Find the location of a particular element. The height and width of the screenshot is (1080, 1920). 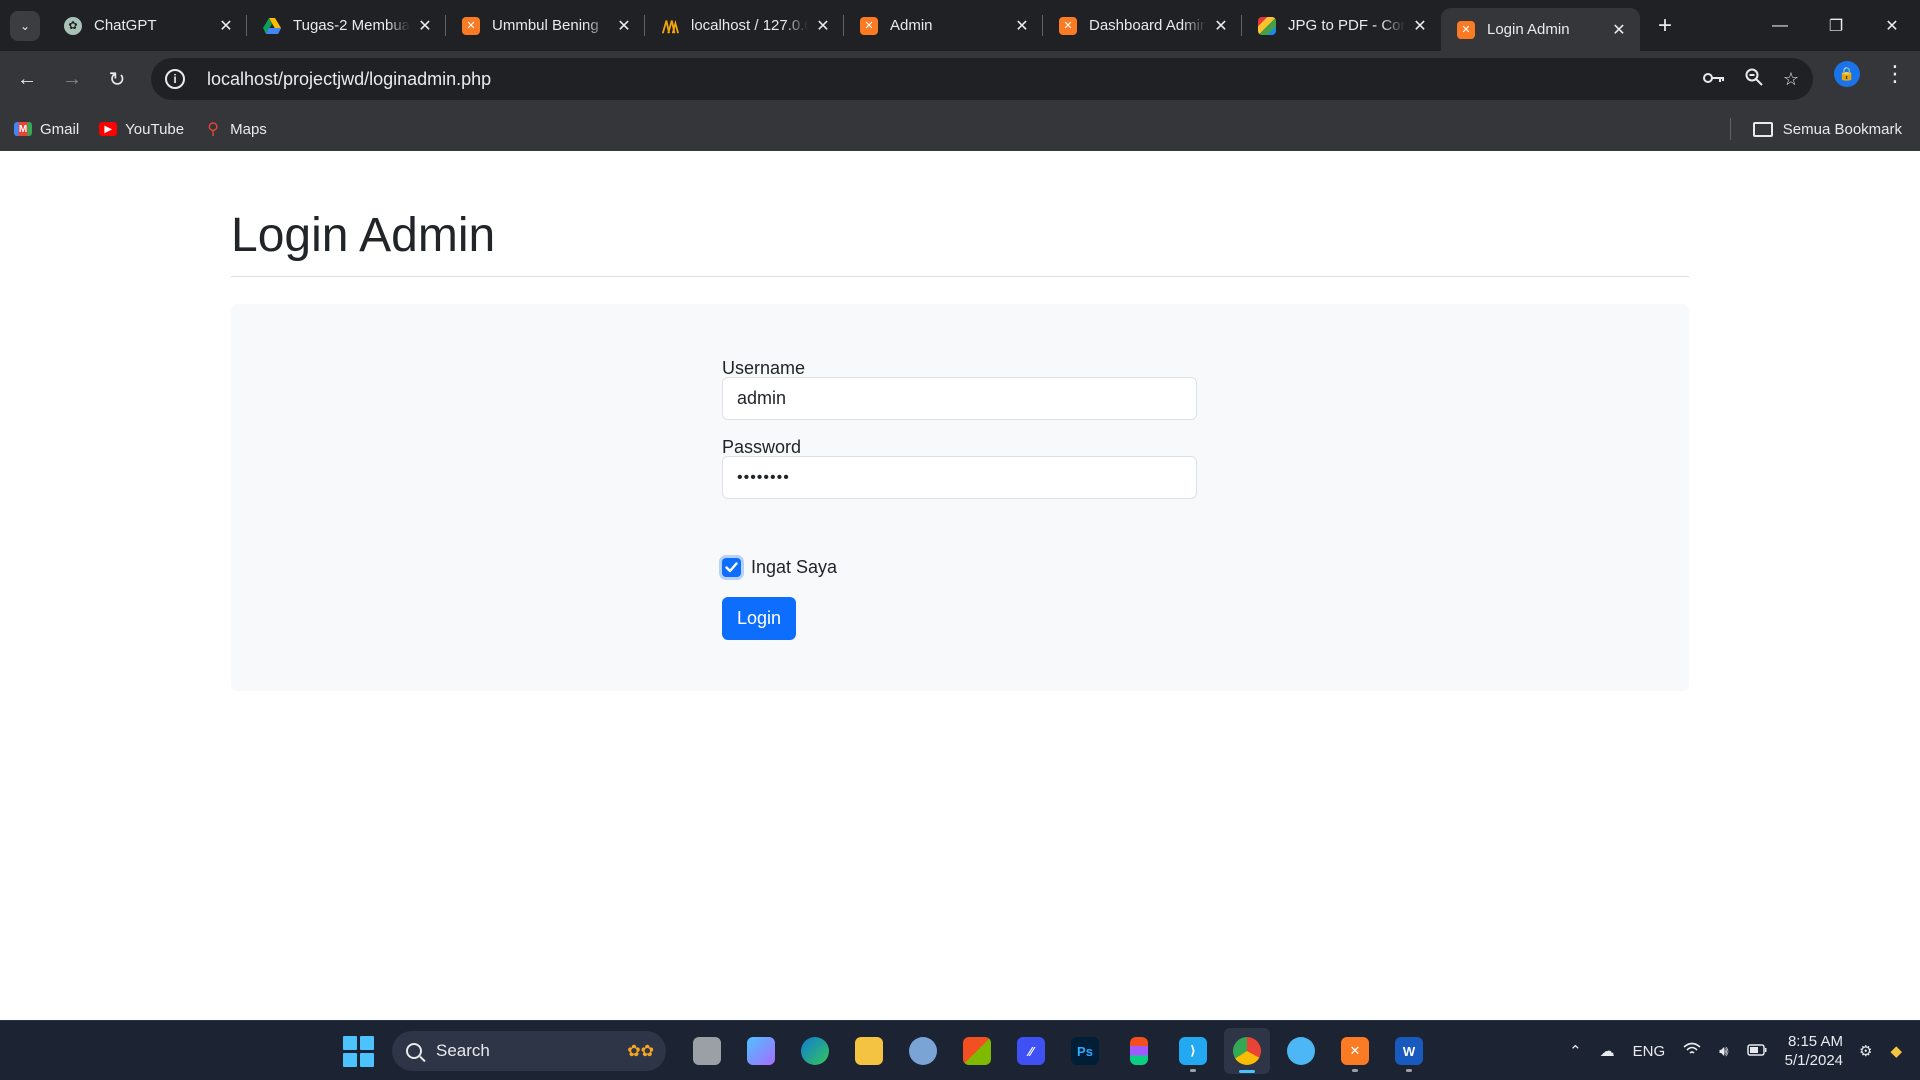

username-input: admin is located at coordinates (959, 398).